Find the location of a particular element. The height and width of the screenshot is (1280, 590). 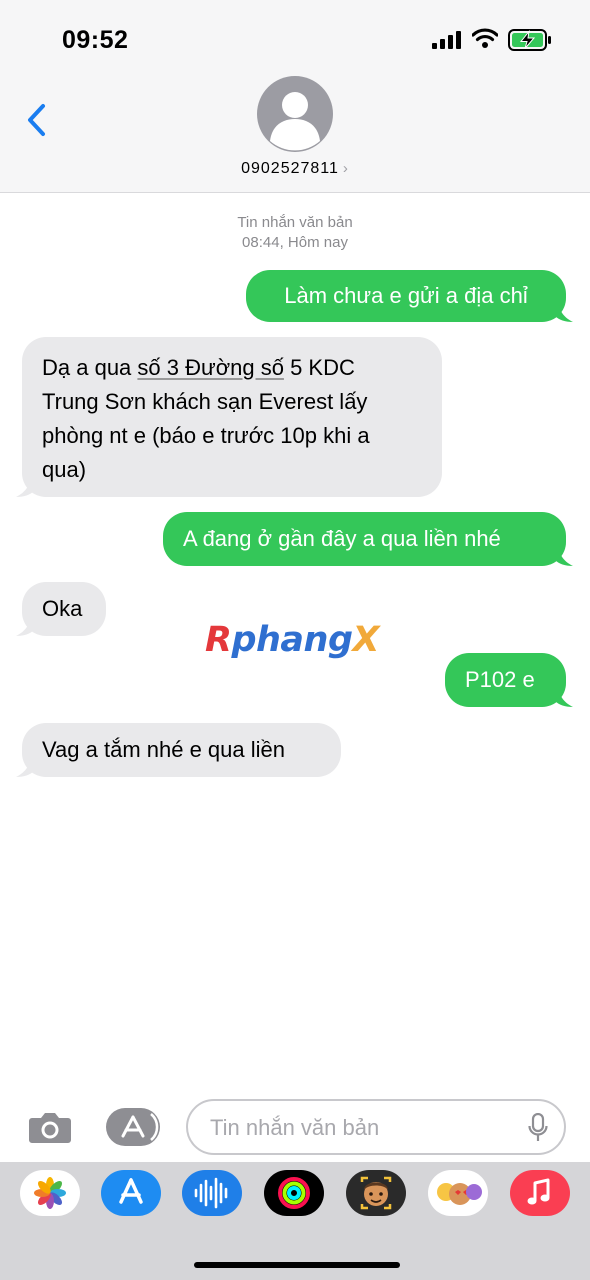

address-link: số 3 Đường số is located at coordinates (210, 367).